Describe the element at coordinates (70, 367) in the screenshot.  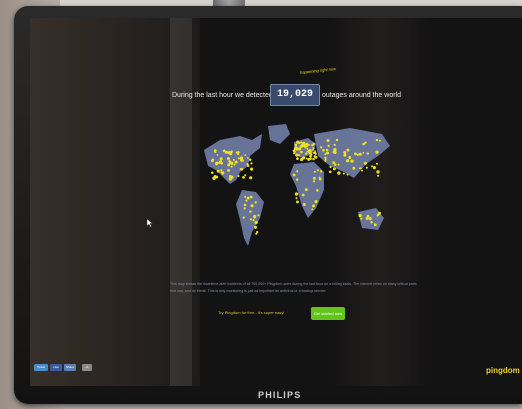
I see `share-button: Share` at that location.